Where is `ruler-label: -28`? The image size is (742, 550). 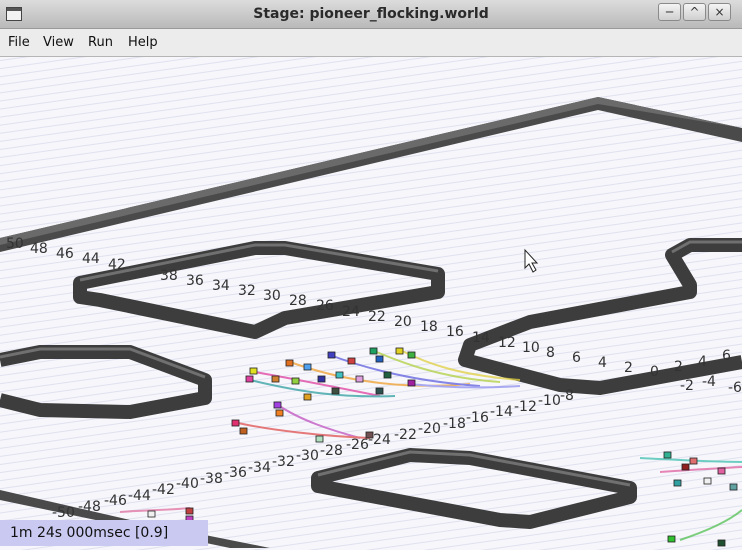
ruler-label: -28 is located at coordinates (331, 451).